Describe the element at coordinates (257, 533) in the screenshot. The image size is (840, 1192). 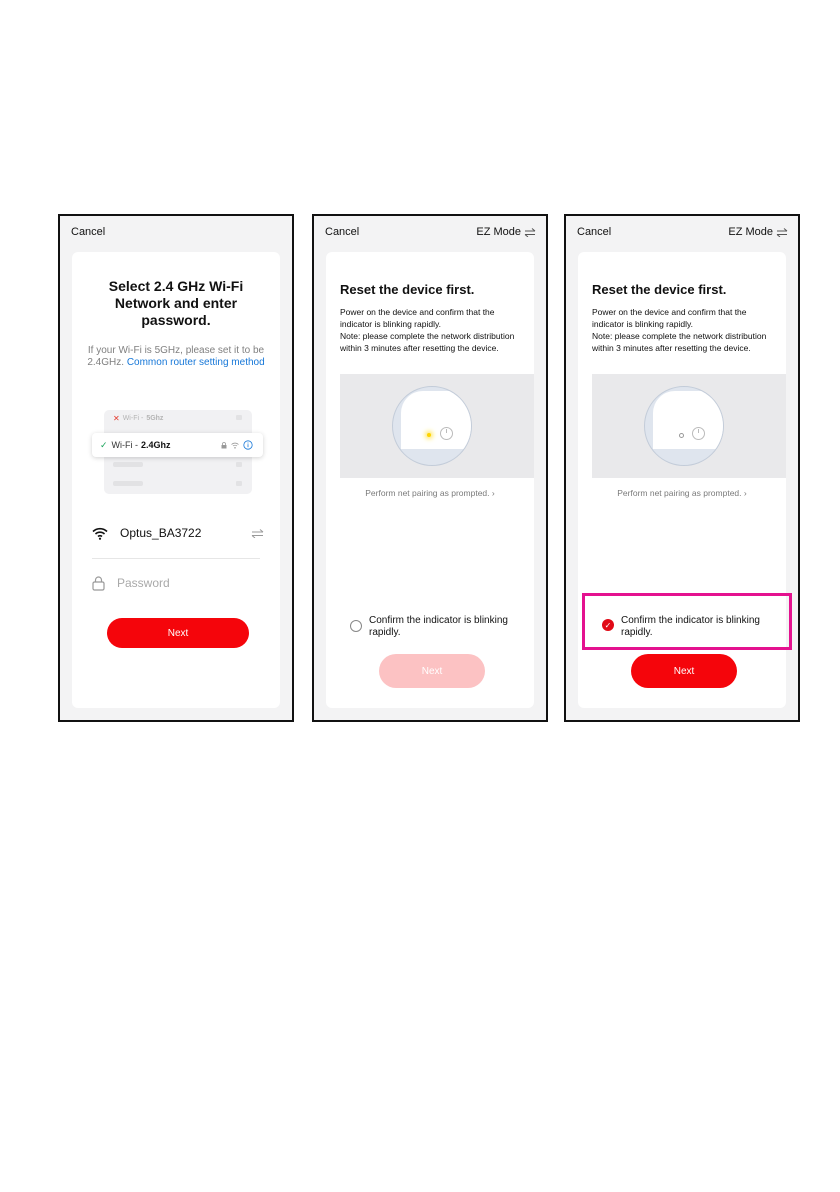
I see `switch-network-icon` at that location.